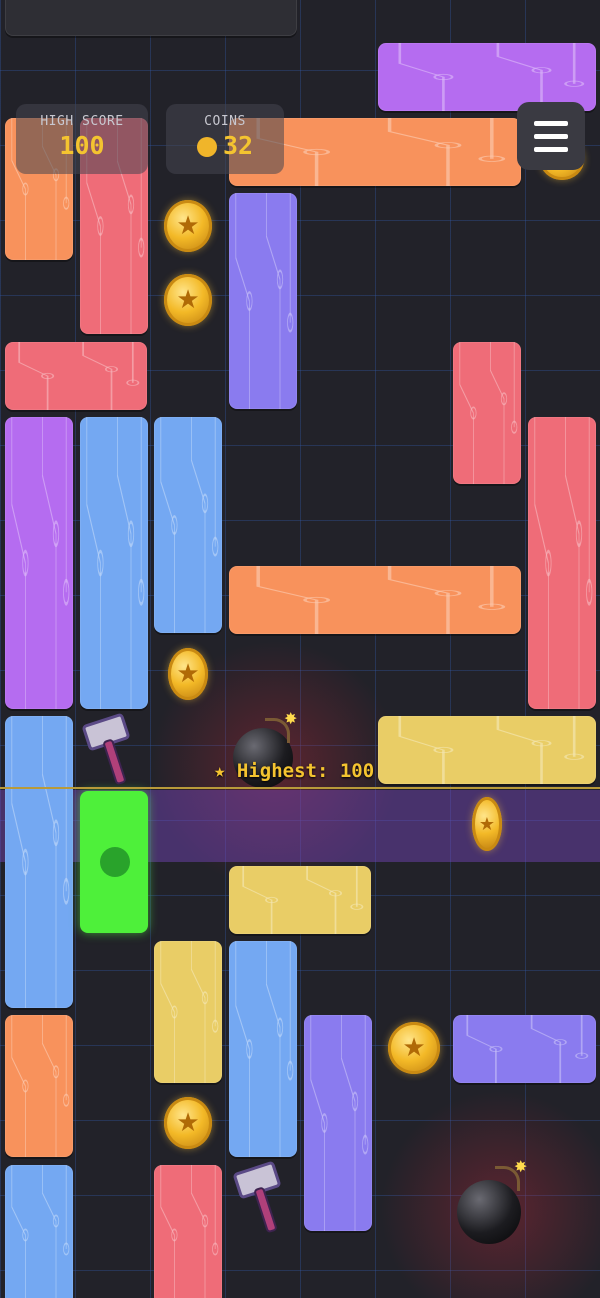  I want to click on player-dot, so click(115, 862).